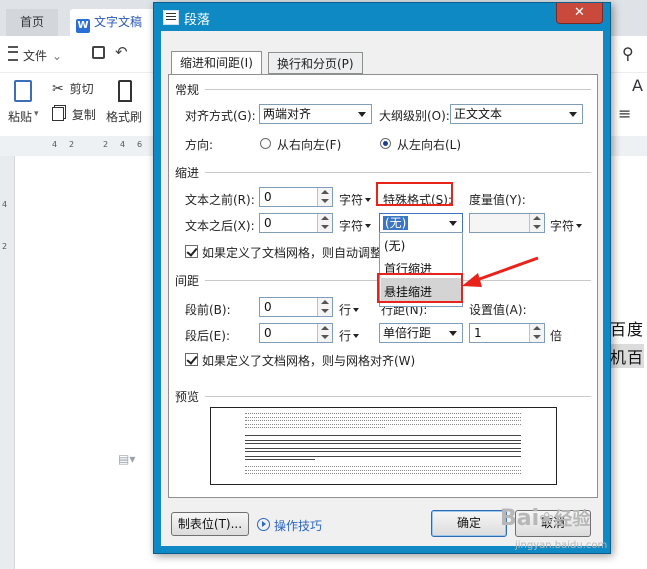  Describe the element at coordinates (81, 89) in the screenshot. I see `cut-label: 剪切` at that location.